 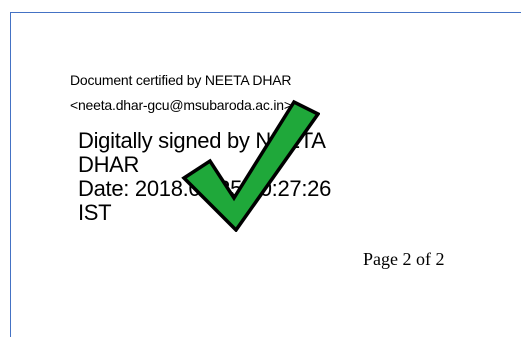 What do you see at coordinates (265, 12) in the screenshot?
I see `page-frame-top-border` at bounding box center [265, 12].